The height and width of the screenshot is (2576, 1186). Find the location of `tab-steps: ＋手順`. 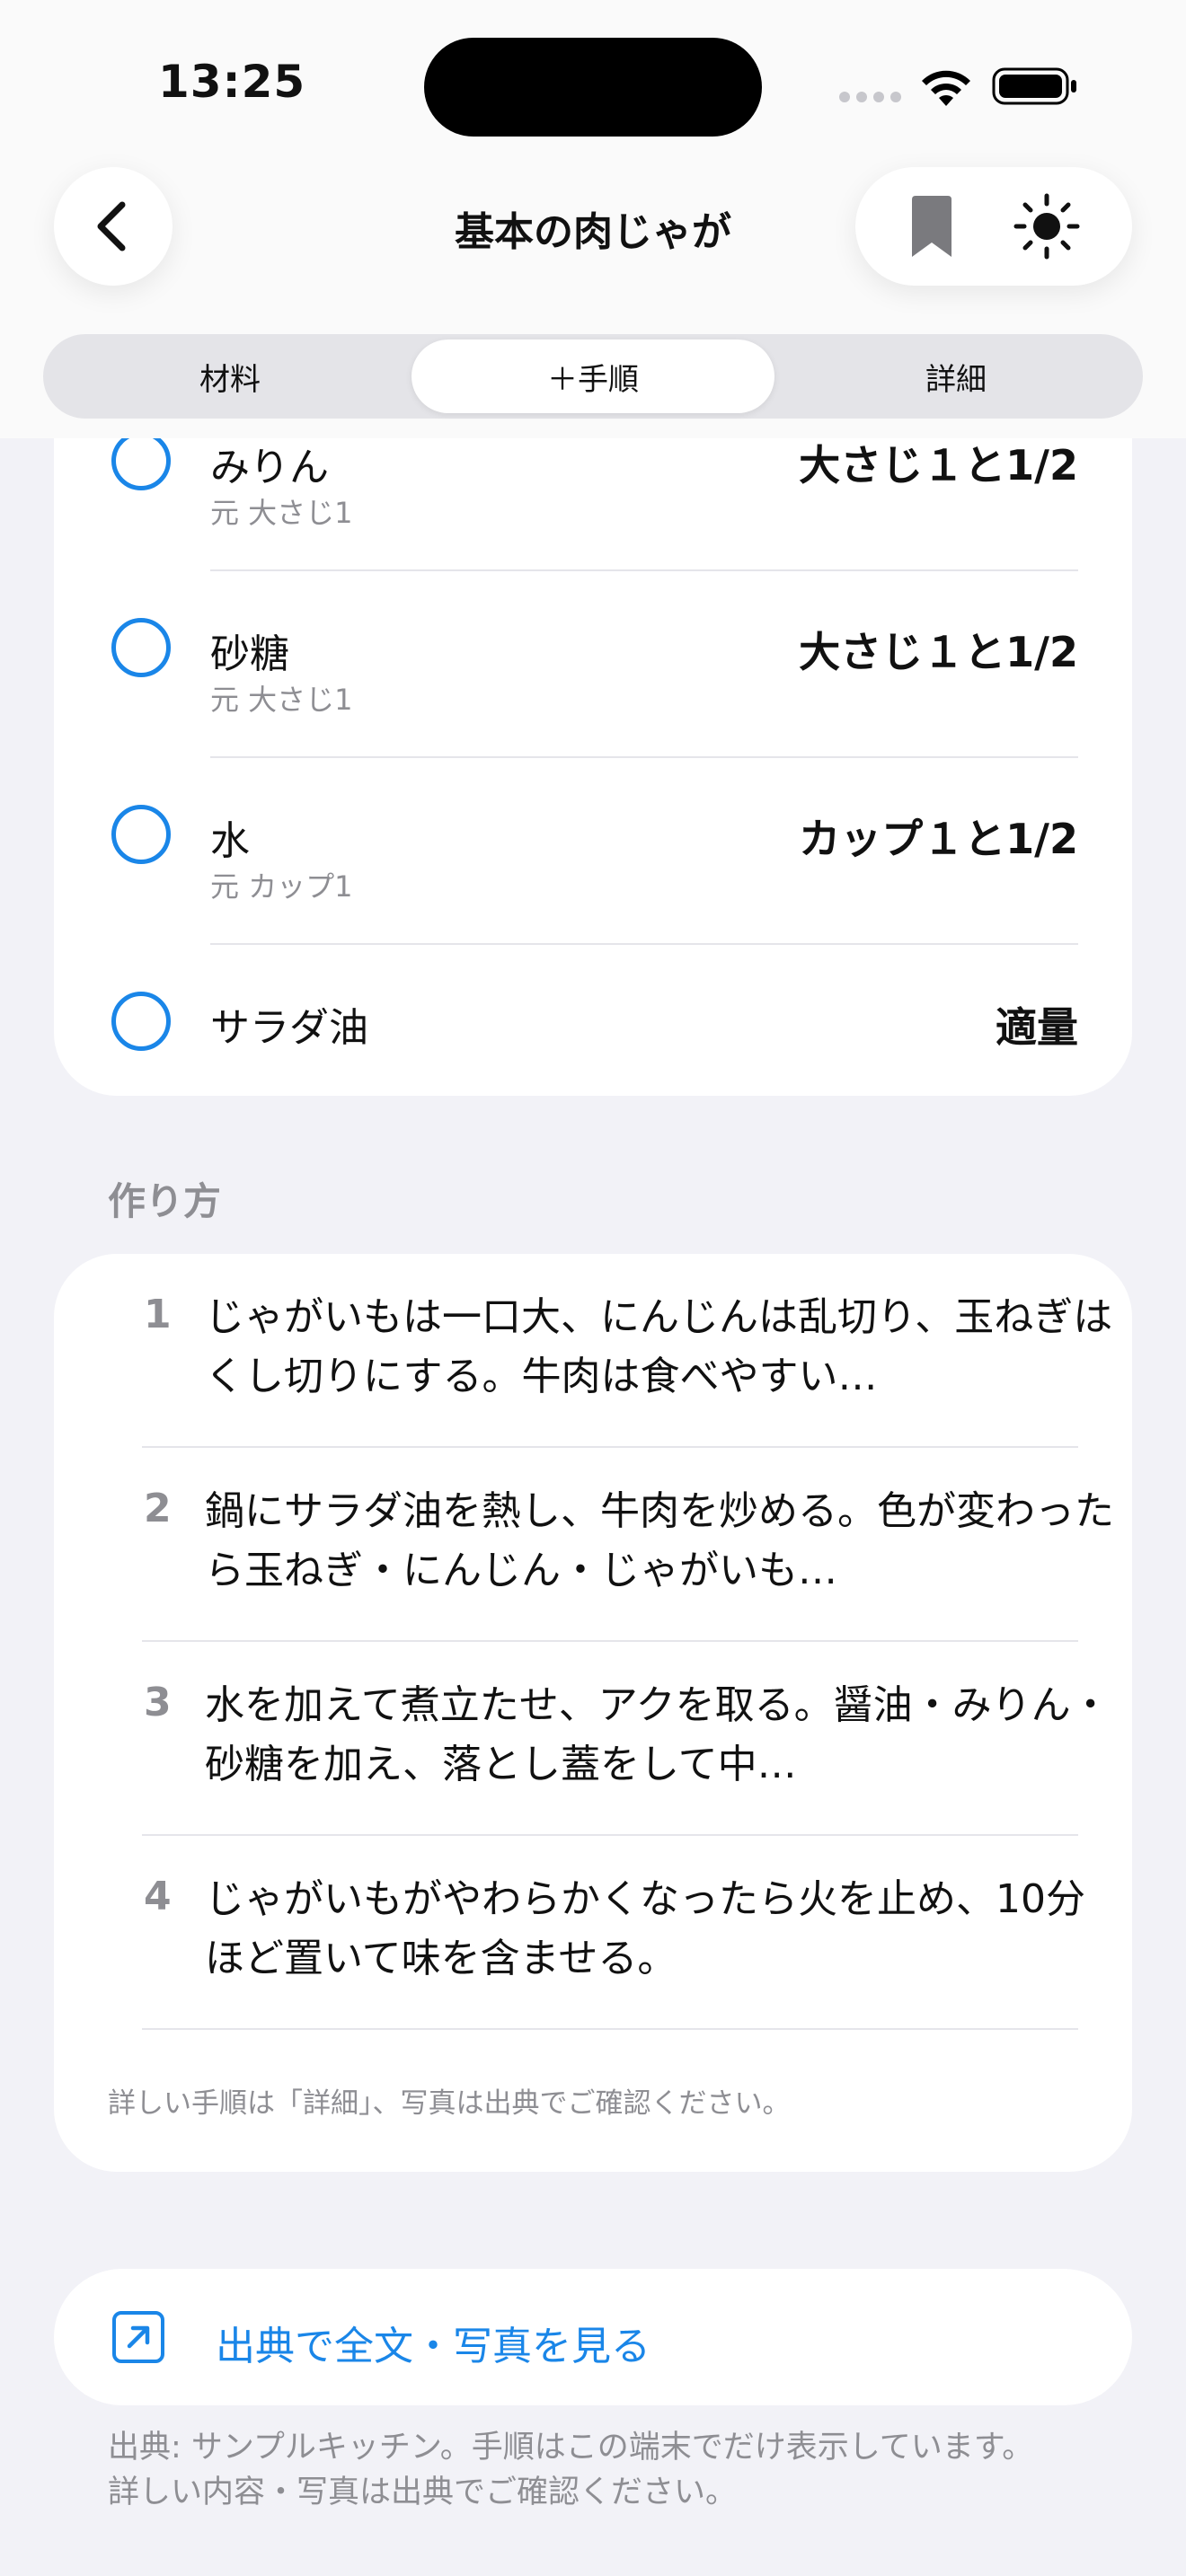

tab-steps: ＋手順 is located at coordinates (593, 376).